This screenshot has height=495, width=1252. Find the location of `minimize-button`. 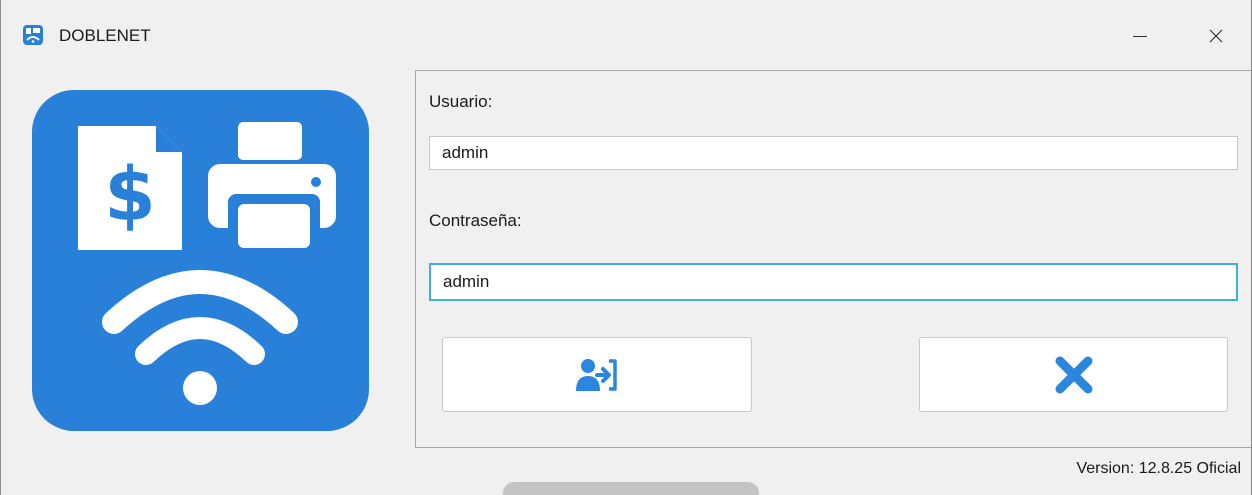

minimize-button is located at coordinates (1140, 36).